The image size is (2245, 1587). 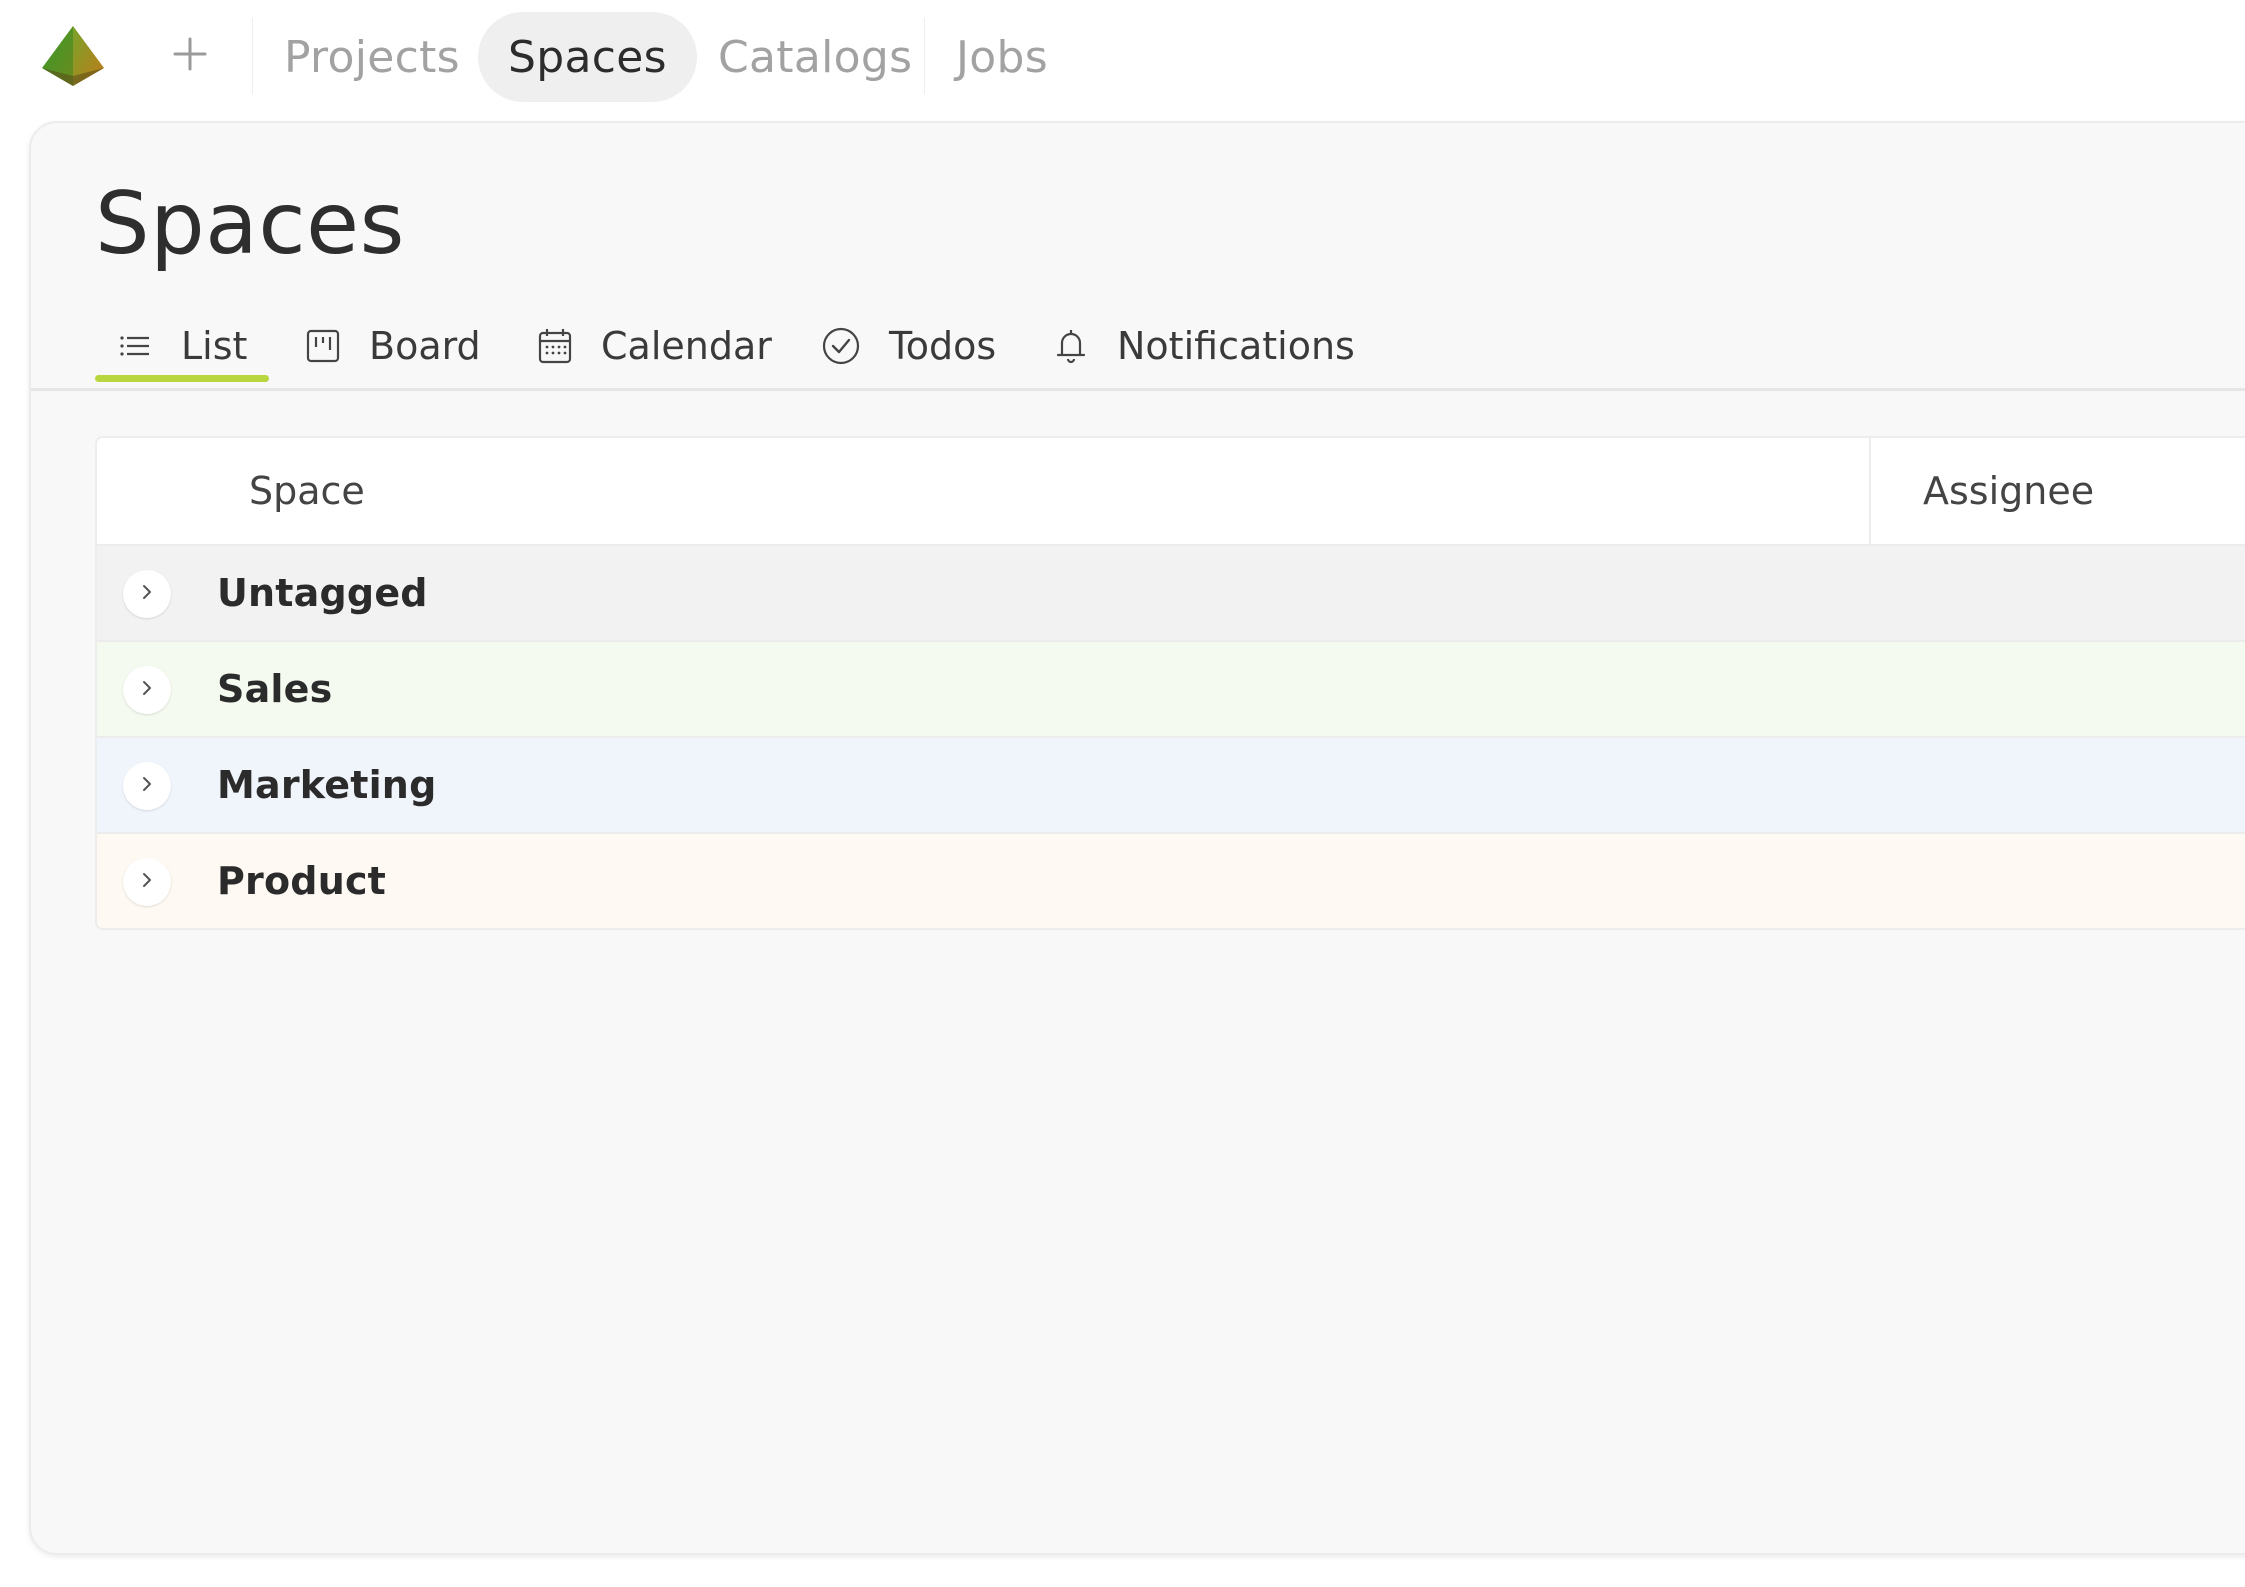 I want to click on page-title: Spaces, so click(x=250, y=224).